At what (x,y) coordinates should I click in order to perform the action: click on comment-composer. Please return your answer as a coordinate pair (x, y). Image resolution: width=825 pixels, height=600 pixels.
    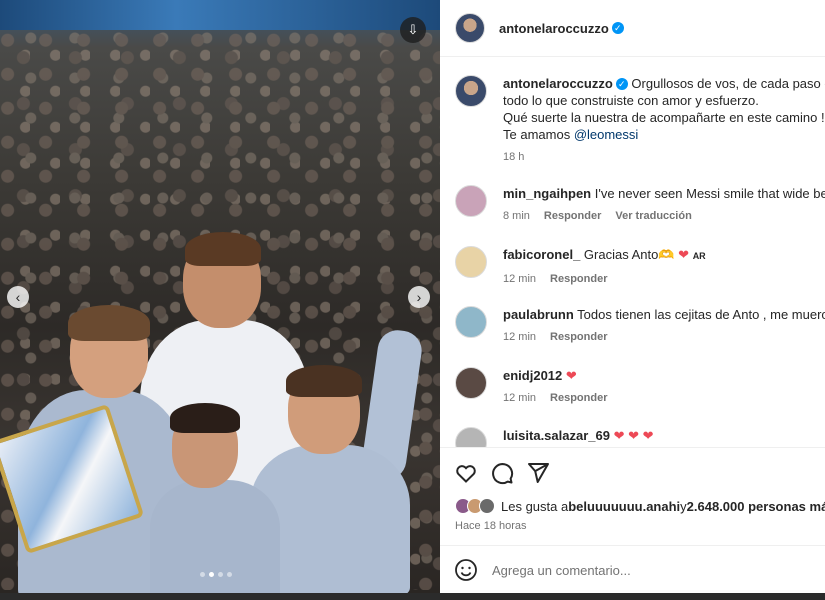
    Looking at the image, I should click on (632, 569).